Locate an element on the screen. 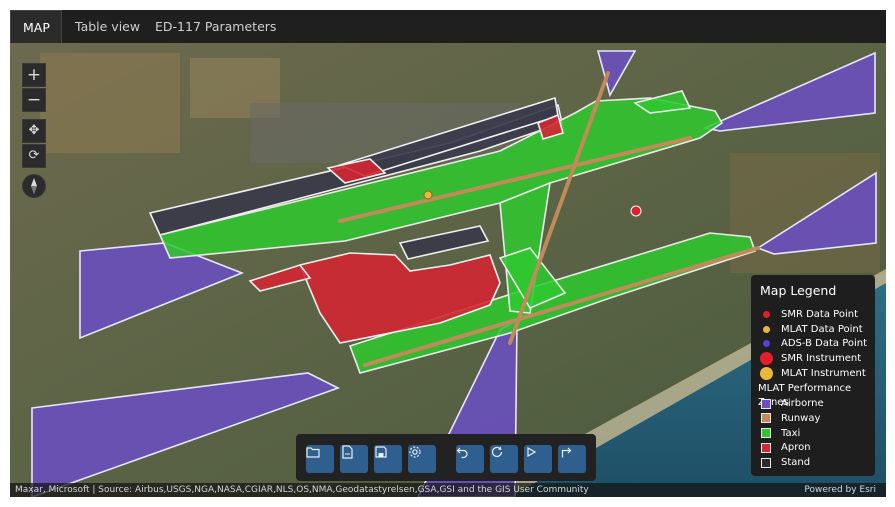 This screenshot has height=507, width=895. legend-item-mlat-data-point: MLAT Data Point is located at coordinates (816, 329).